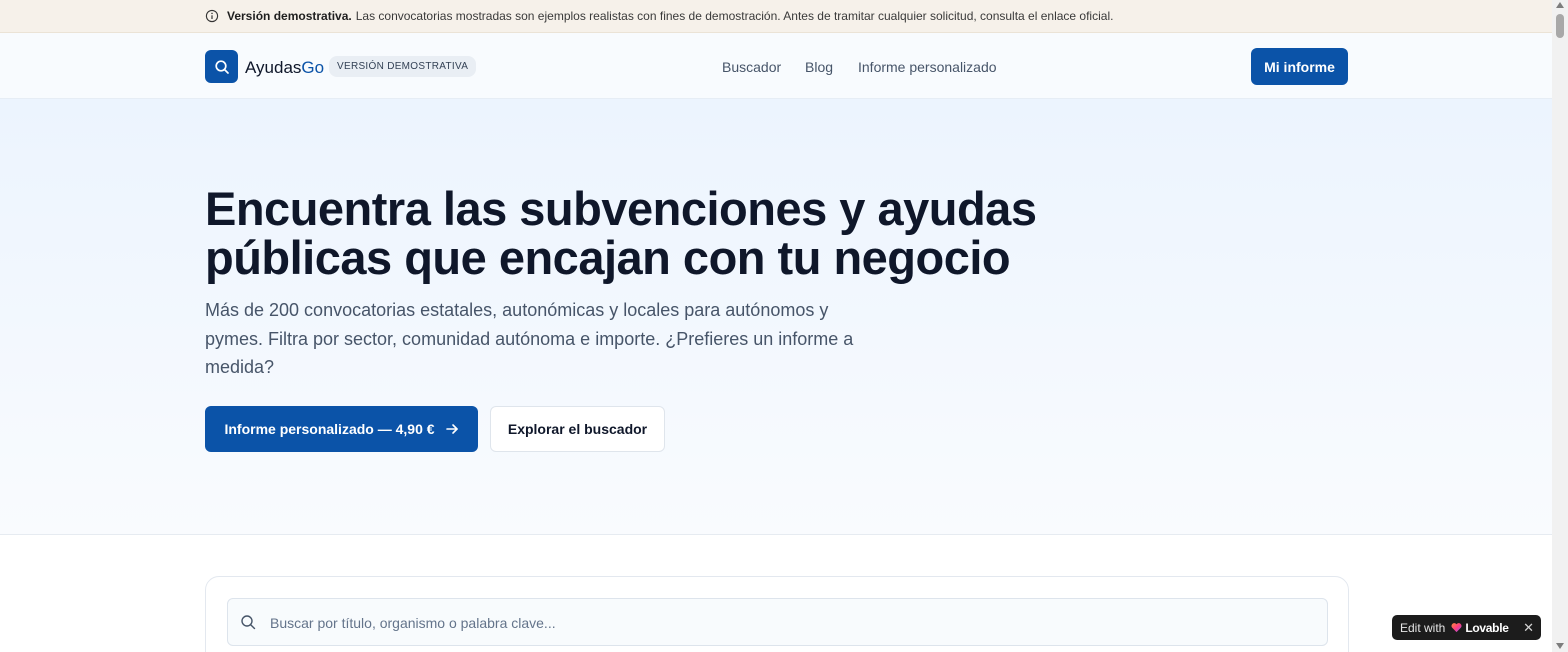 The width and height of the screenshot is (1568, 652). I want to click on mi-informe-button: Mi informe, so click(1299, 66).